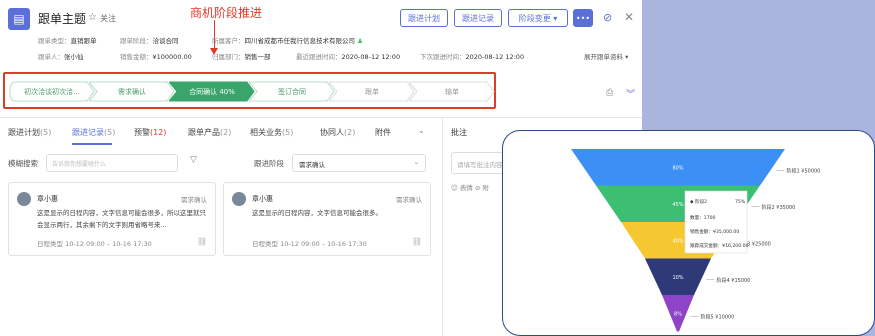 Image resolution: width=875 pixels, height=336 pixels. What do you see at coordinates (62, 19) in the screenshot?
I see `page-title: 跟单主题` at bounding box center [62, 19].